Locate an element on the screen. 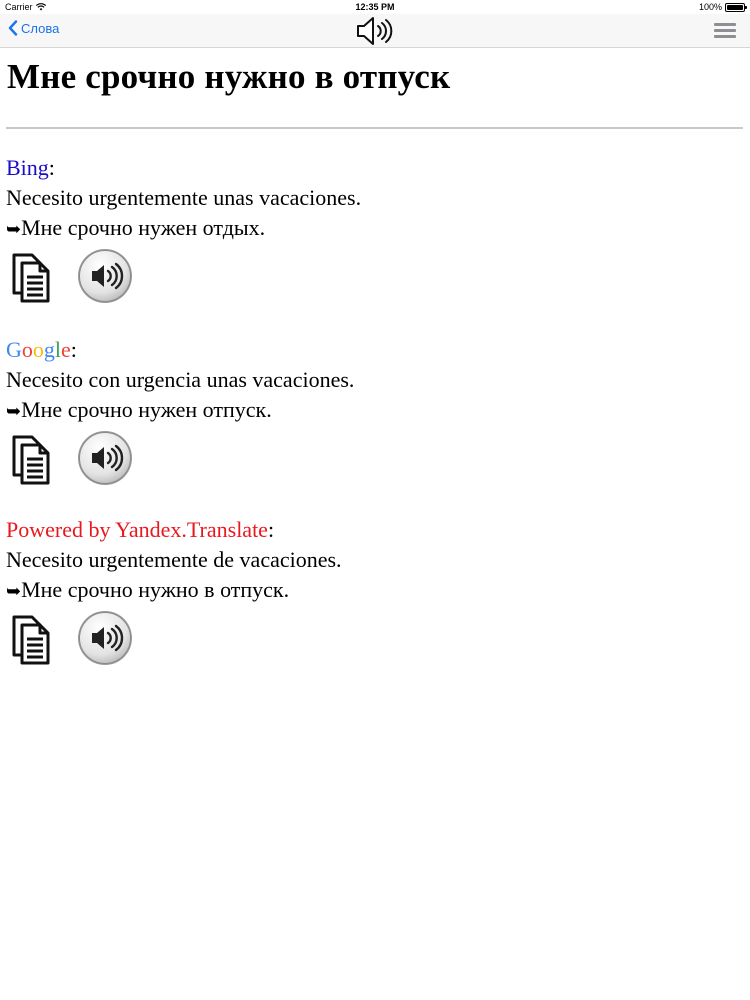  battery-icon is located at coordinates (736, 7).